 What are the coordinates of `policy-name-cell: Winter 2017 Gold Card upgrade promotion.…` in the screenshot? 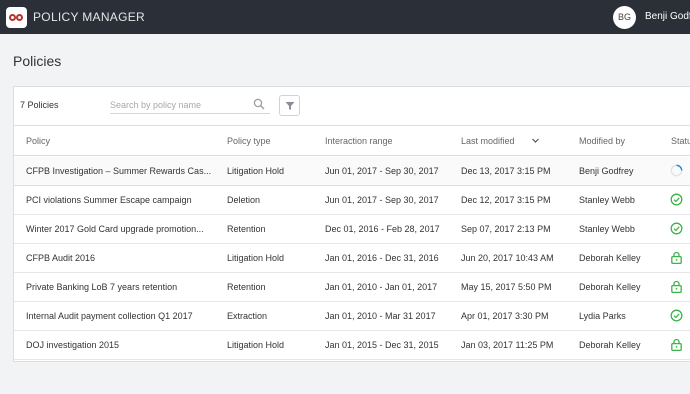 It's located at (119, 229).